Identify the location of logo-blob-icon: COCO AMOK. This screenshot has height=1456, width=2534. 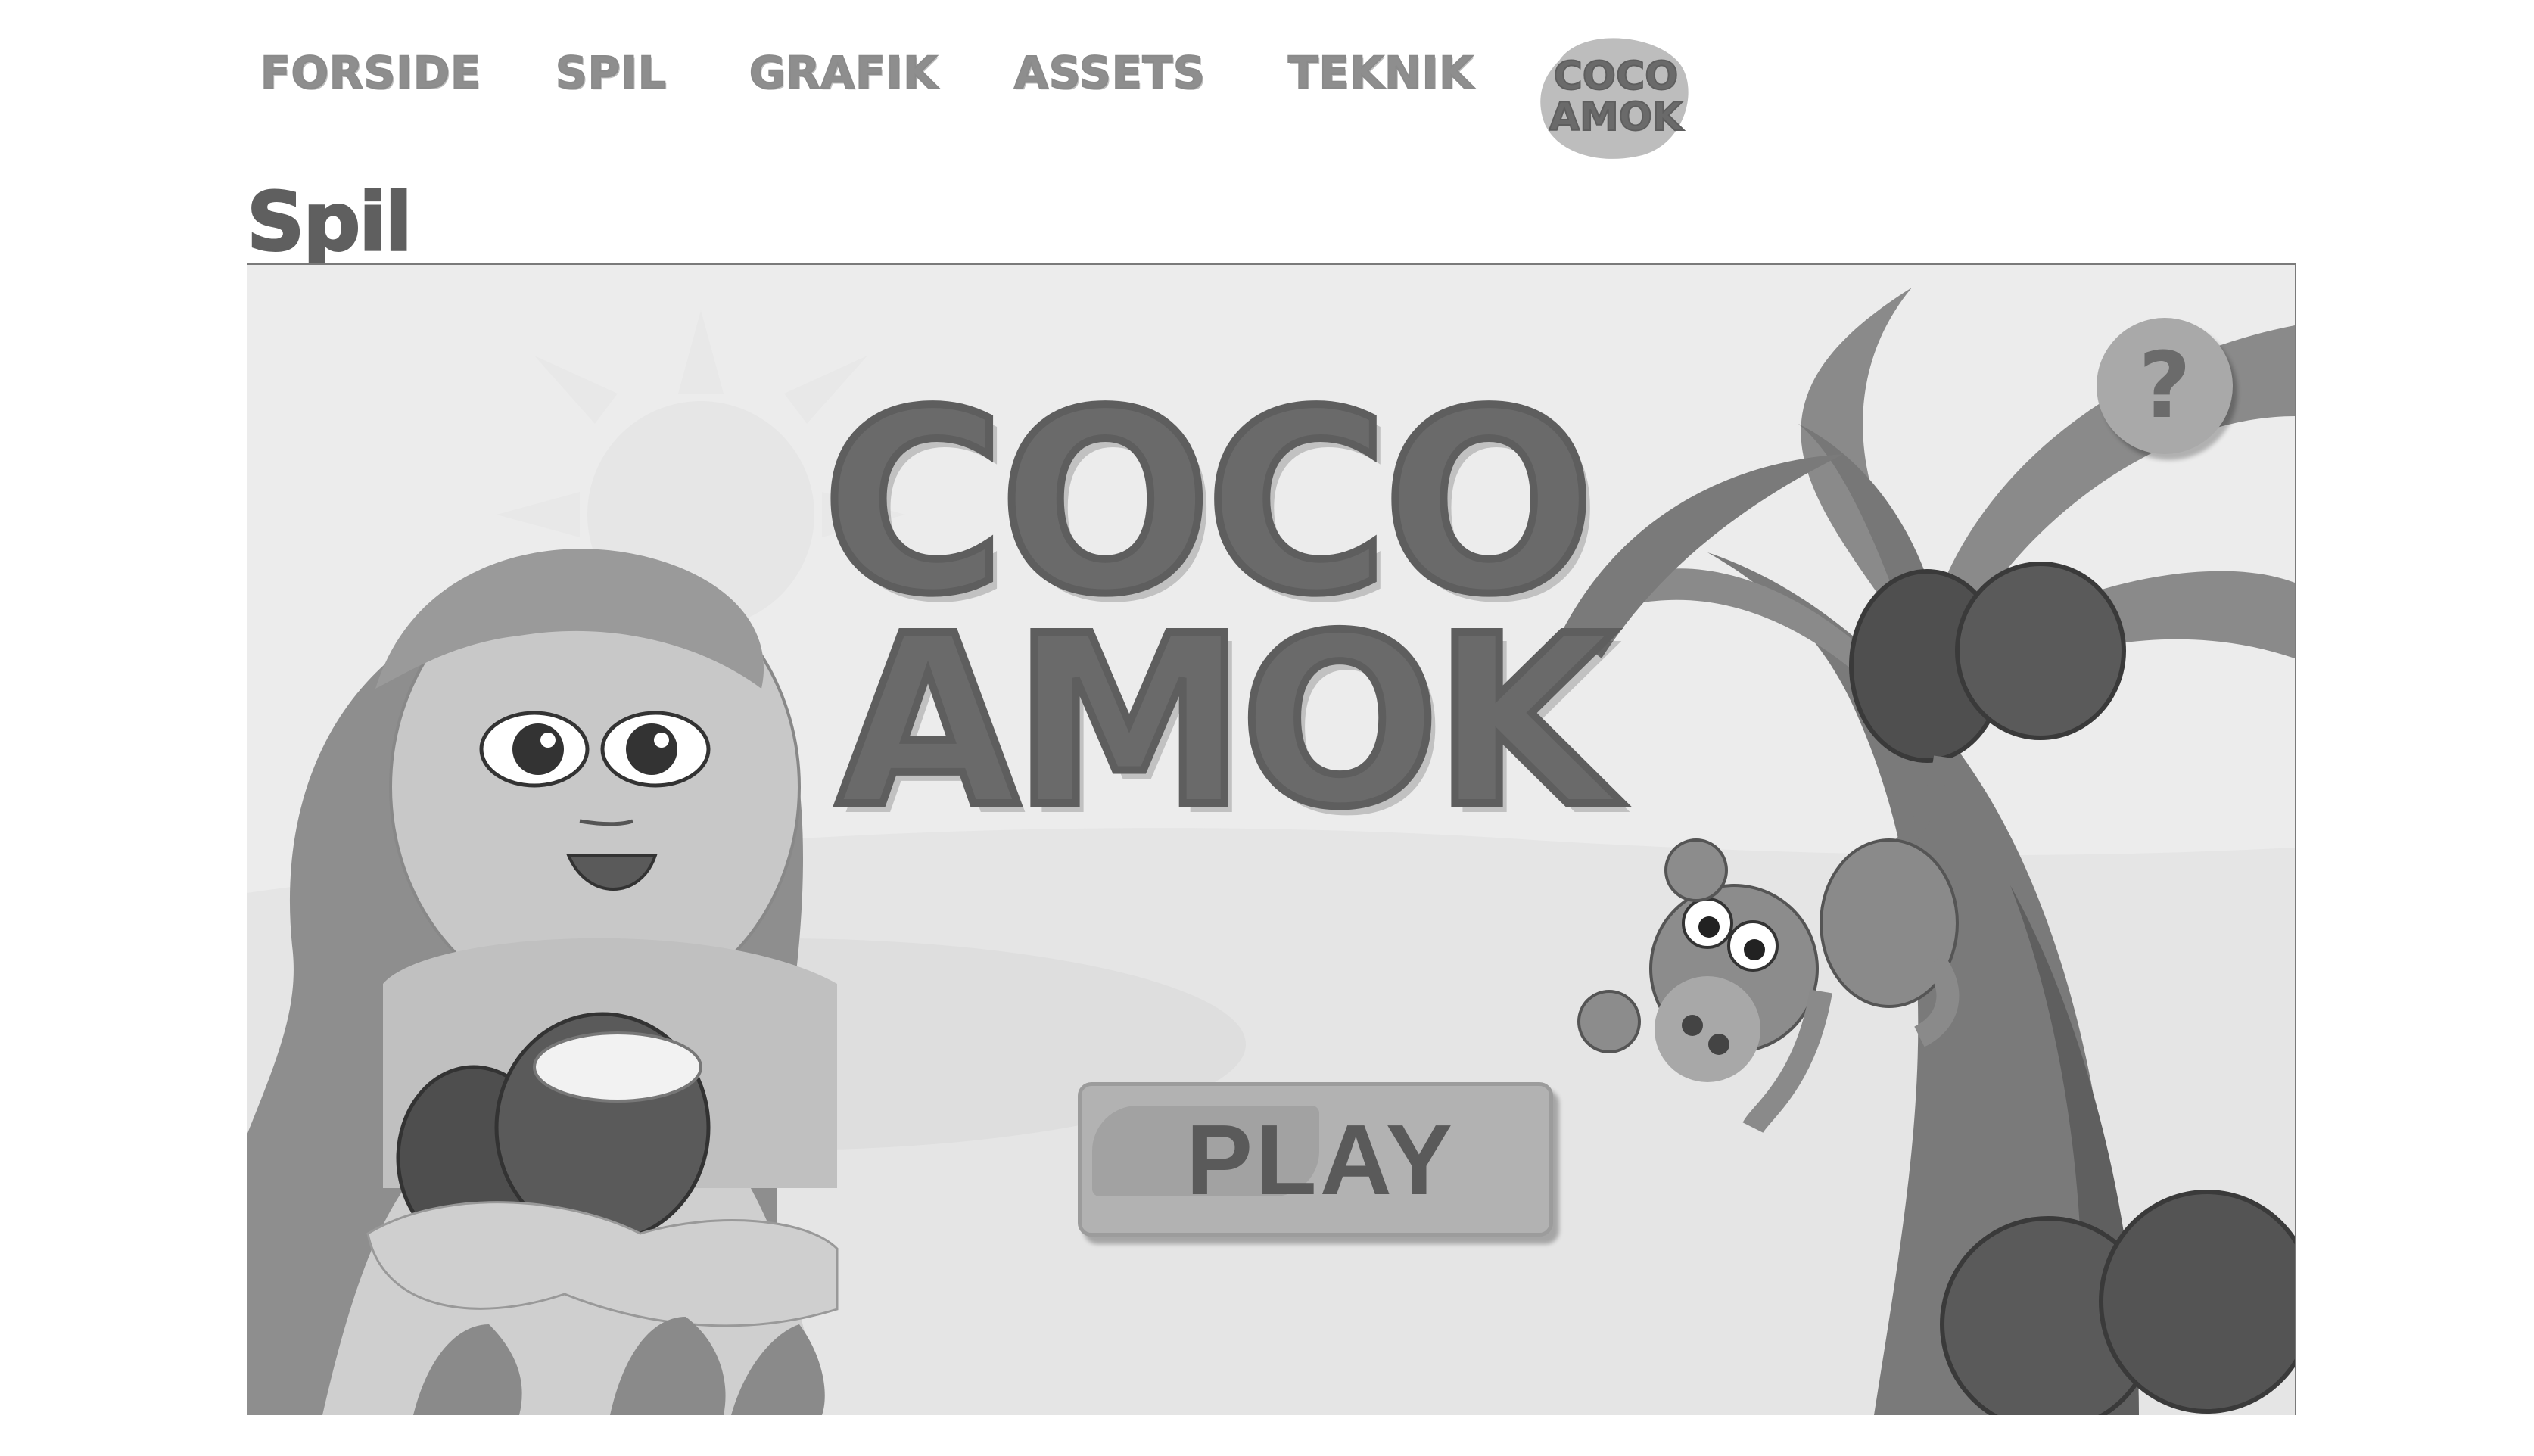
(1614, 98).